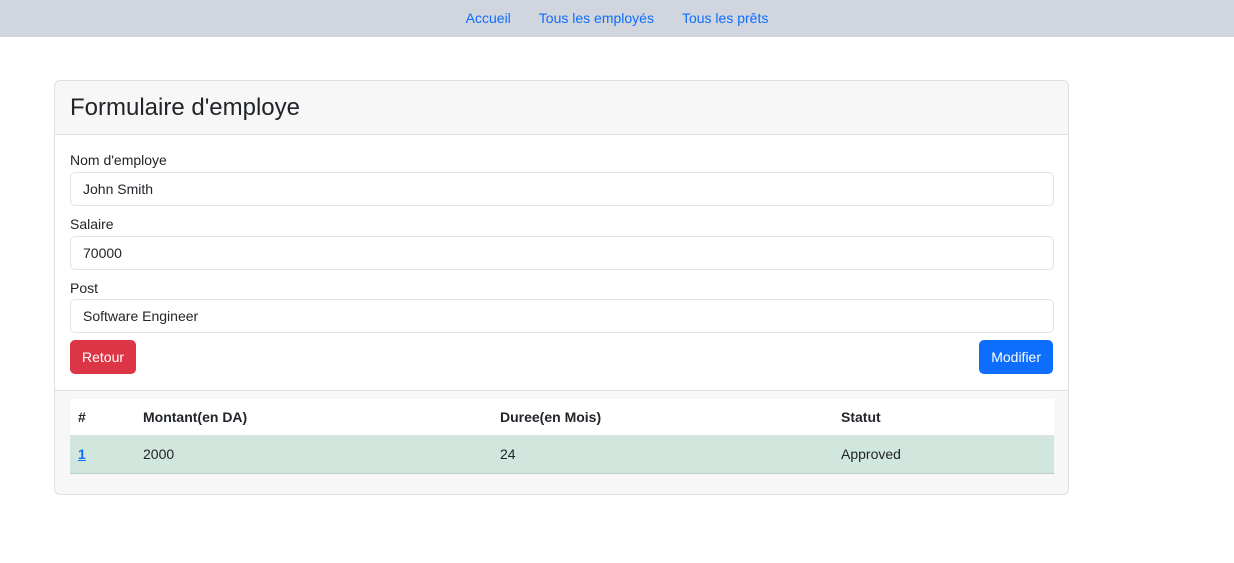  What do you see at coordinates (725, 18) in the screenshot?
I see `nav-link-all-loans: Tous les prêts` at bounding box center [725, 18].